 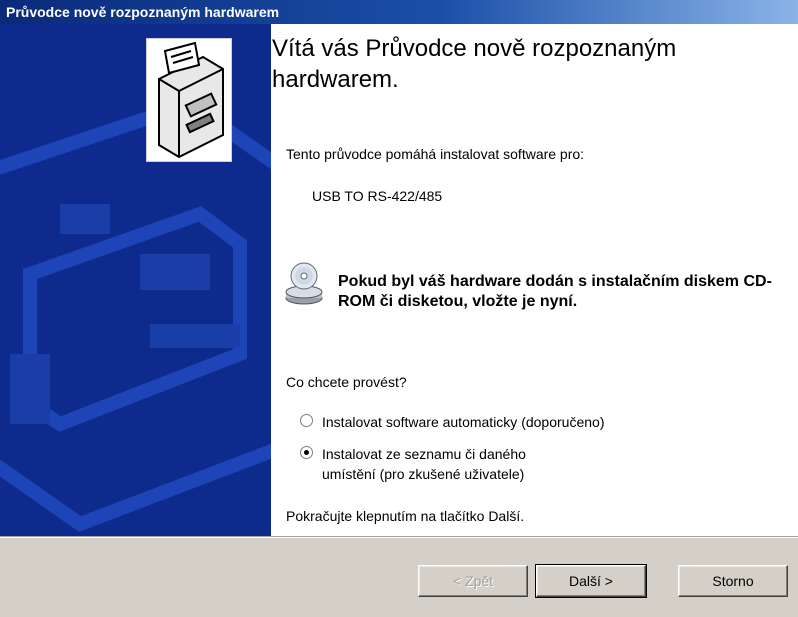 I want to click on next-button: Další >, so click(x=591, y=581).